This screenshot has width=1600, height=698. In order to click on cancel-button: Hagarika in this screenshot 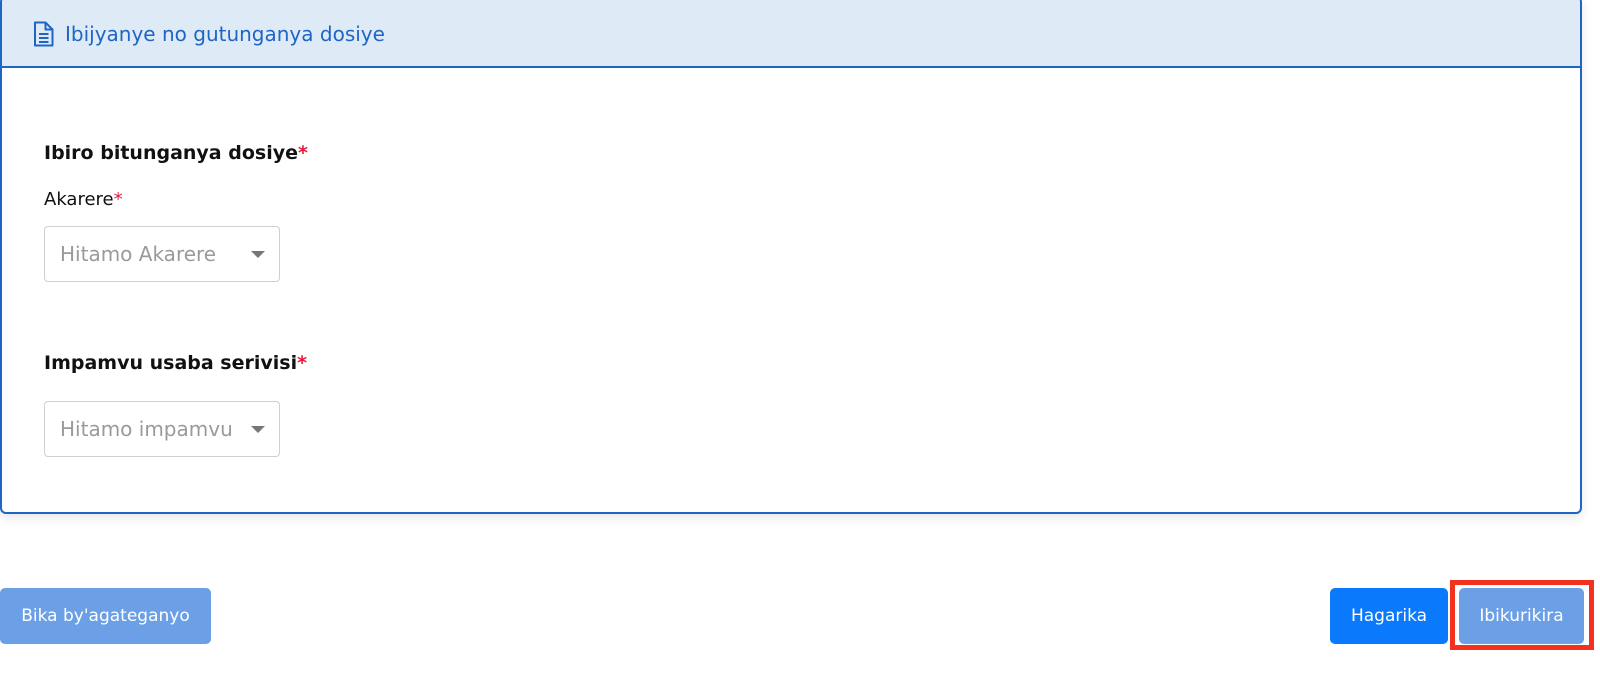, I will do `click(1389, 616)`.